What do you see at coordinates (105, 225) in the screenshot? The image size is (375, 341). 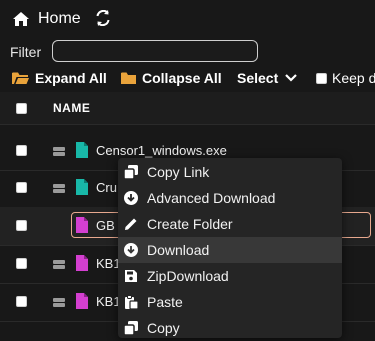 I see `file-name: GB` at bounding box center [105, 225].